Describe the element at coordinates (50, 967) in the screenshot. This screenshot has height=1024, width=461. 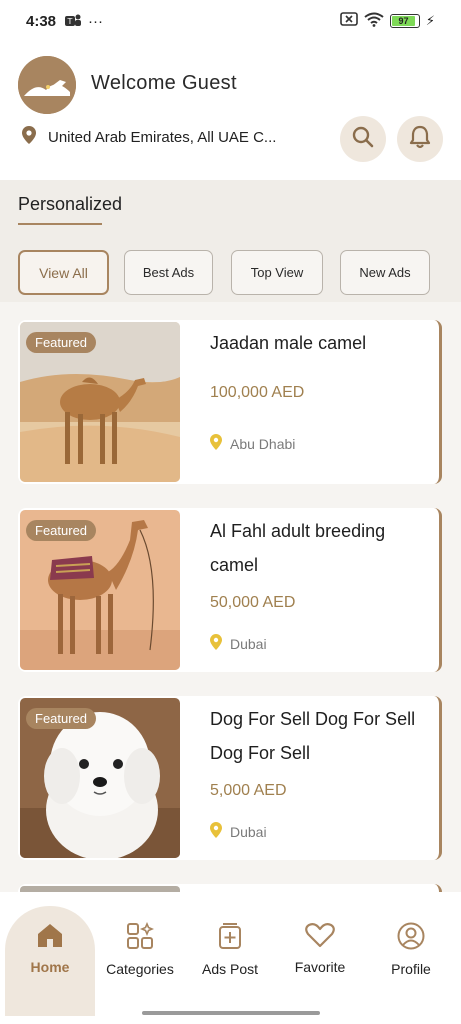
I see `nav-home-label: Home` at that location.